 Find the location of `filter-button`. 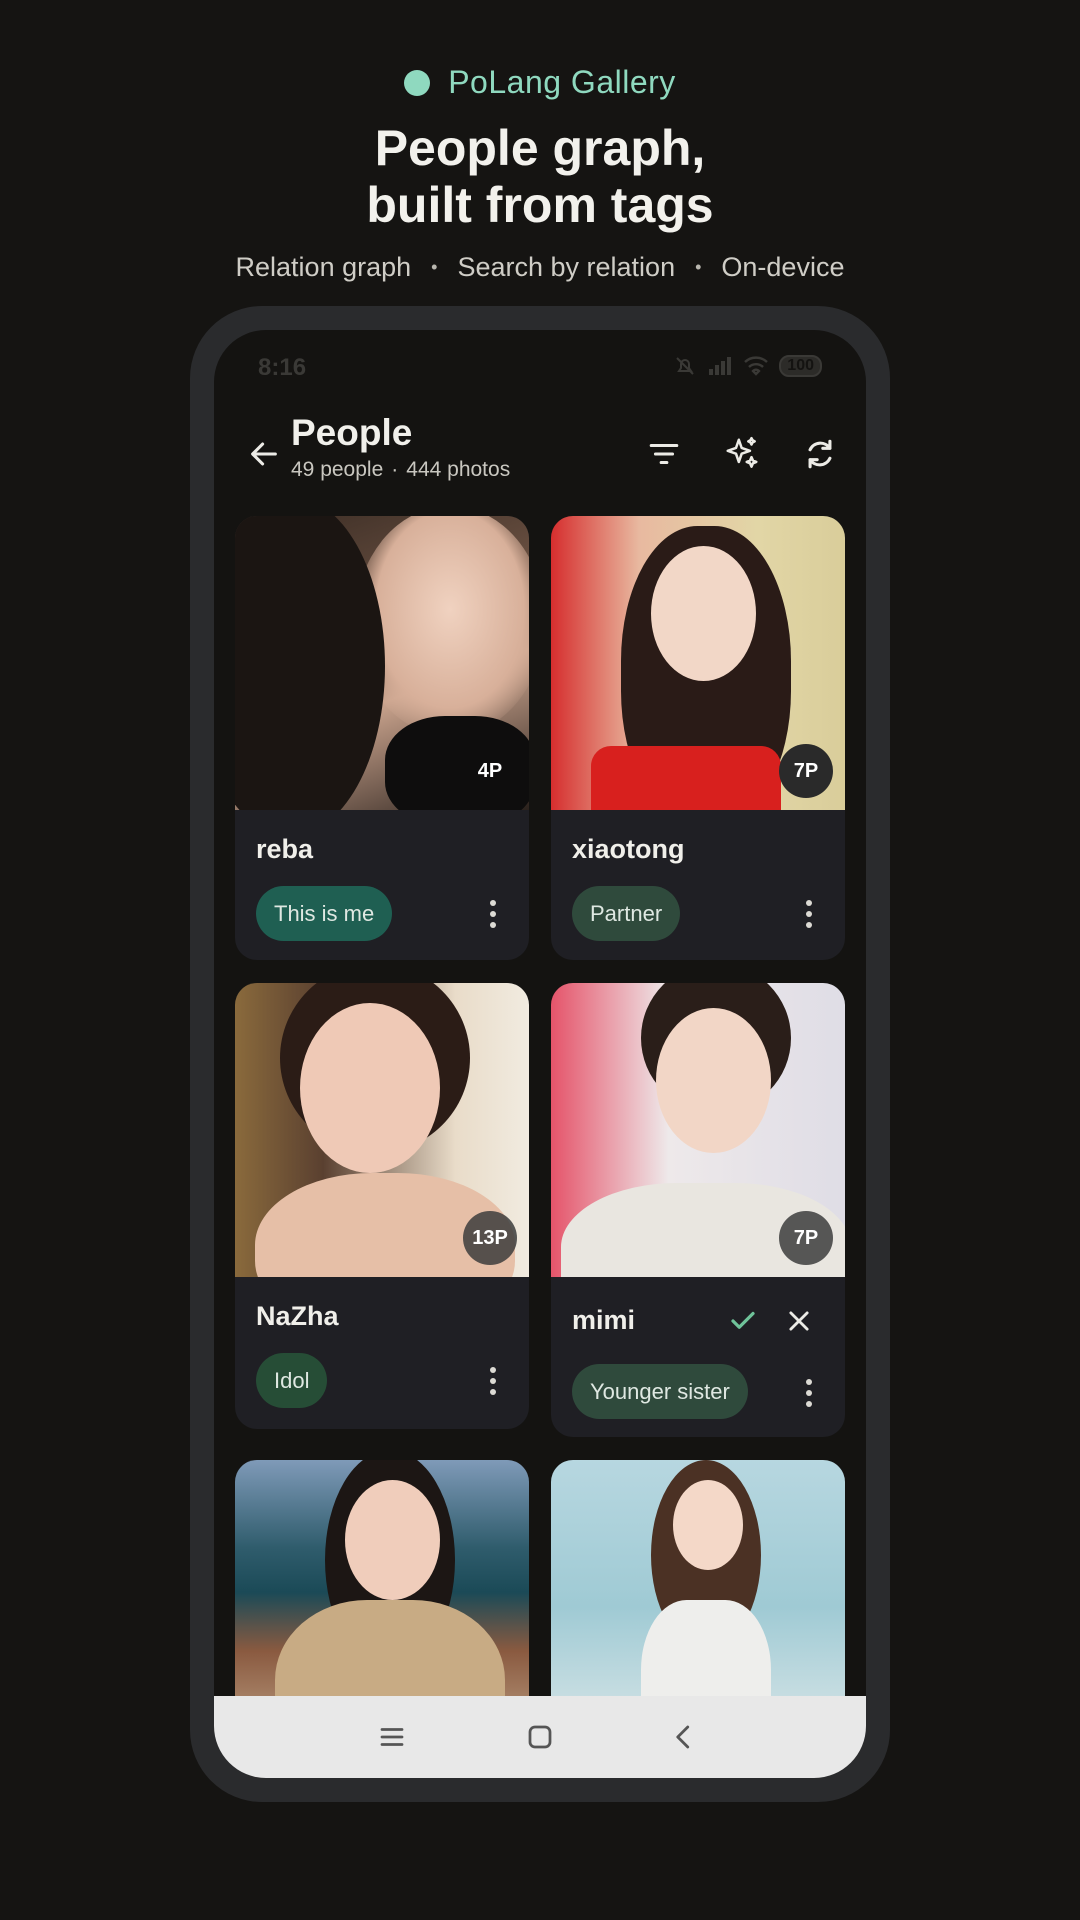

filter-button is located at coordinates (664, 454).